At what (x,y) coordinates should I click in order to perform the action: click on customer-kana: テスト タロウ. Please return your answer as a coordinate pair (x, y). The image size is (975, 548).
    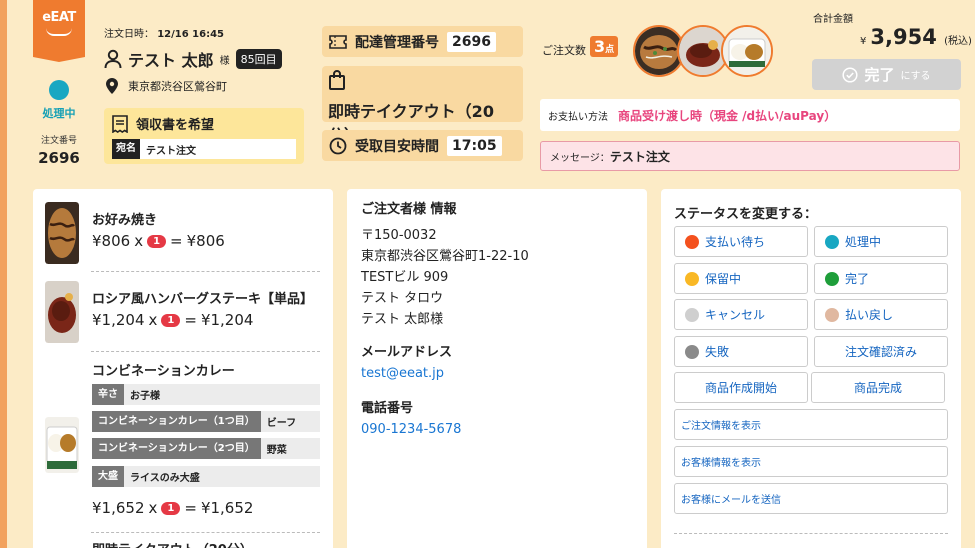
    Looking at the image, I should click on (402, 298).